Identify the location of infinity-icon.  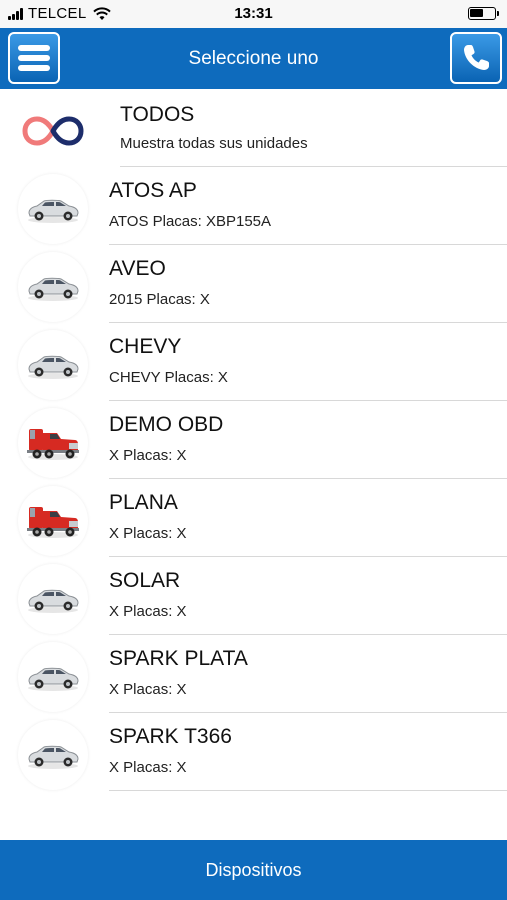
(53, 131).